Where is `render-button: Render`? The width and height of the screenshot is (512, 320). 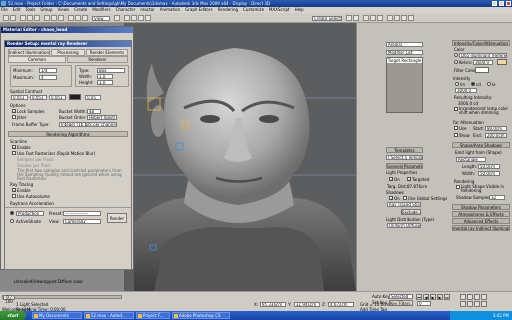
render-button: Render is located at coordinates (117, 218).